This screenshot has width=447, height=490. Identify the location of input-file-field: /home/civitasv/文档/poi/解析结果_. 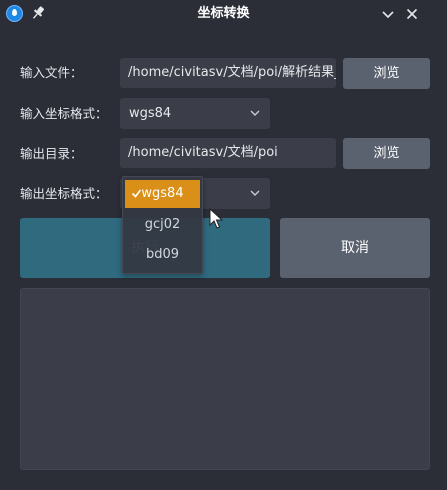
(228, 73).